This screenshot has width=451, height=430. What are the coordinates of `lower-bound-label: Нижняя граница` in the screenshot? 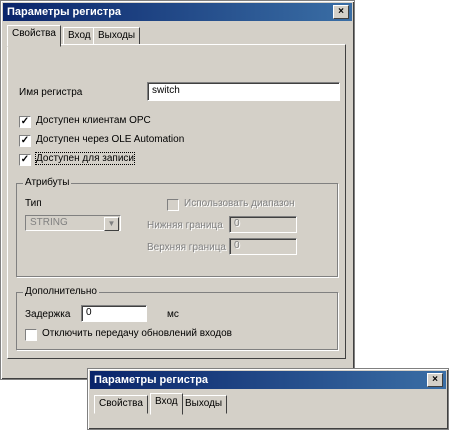 It's located at (185, 225).